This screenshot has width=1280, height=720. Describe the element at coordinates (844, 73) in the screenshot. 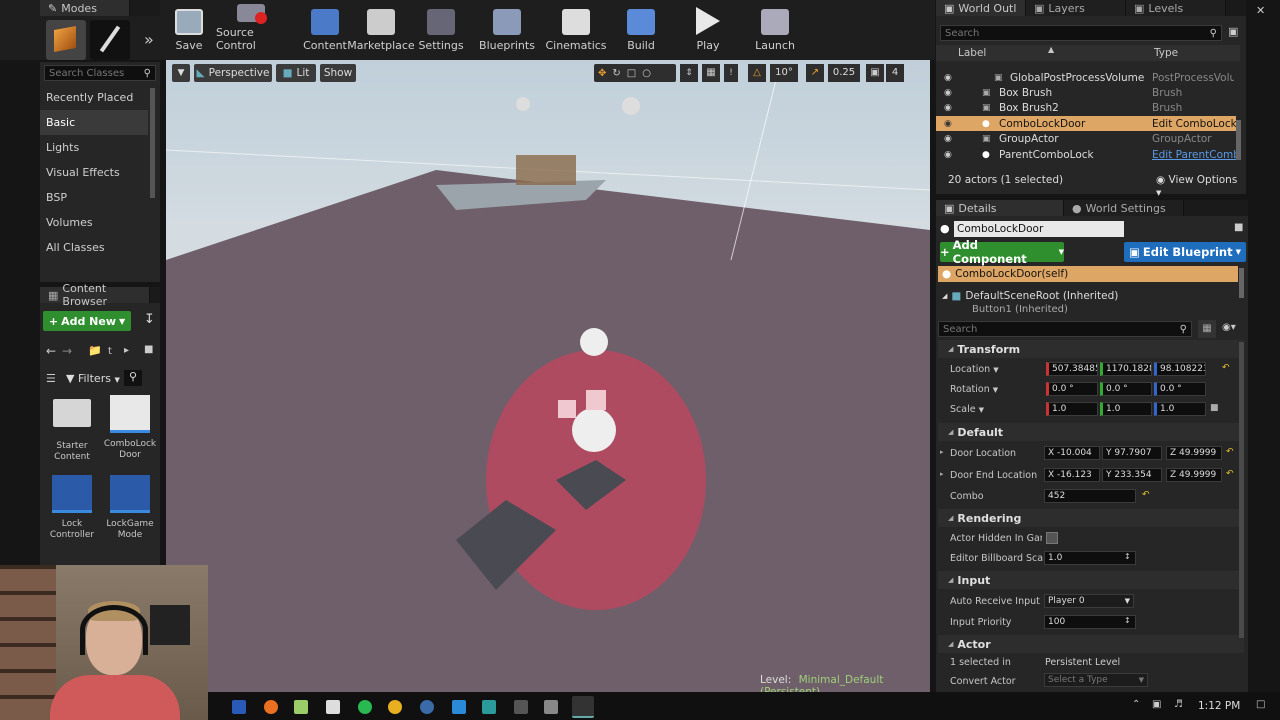

I see `scale-snap-value: 0.25` at that location.